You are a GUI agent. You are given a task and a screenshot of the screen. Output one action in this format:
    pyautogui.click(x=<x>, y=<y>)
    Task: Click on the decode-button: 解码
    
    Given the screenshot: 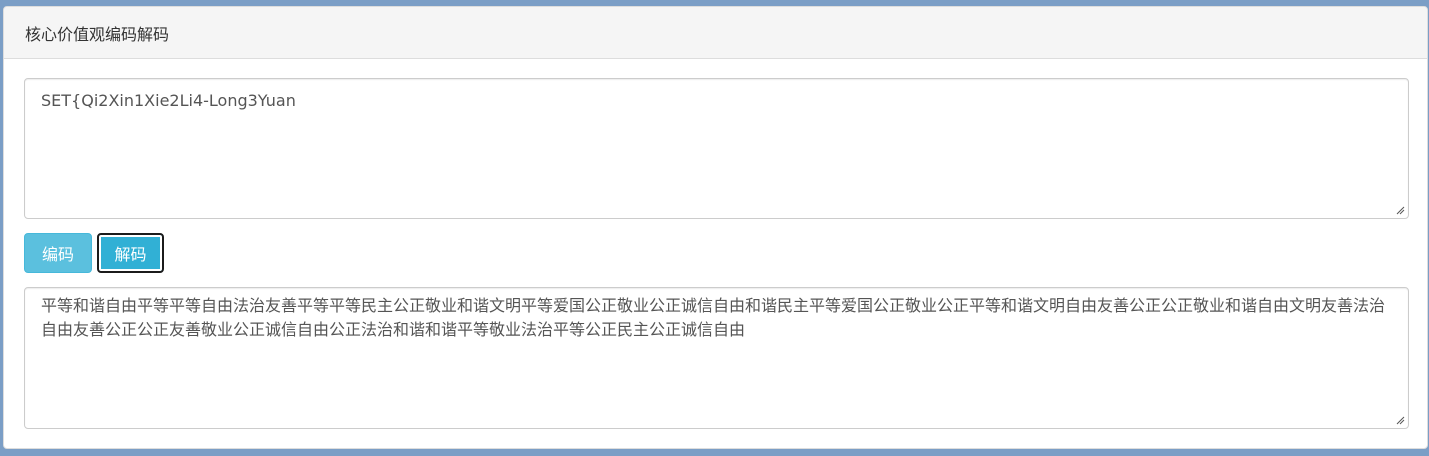 What is the action you would take?
    pyautogui.click(x=130, y=253)
    